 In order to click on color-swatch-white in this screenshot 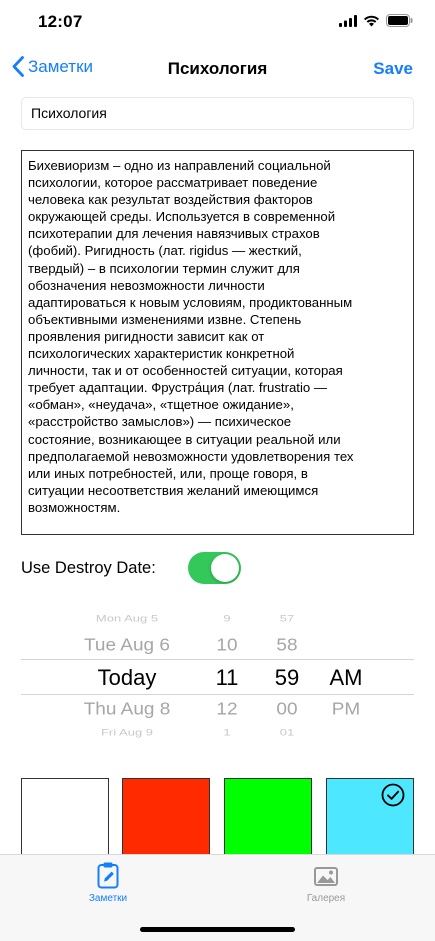, I will do `click(65, 817)`.